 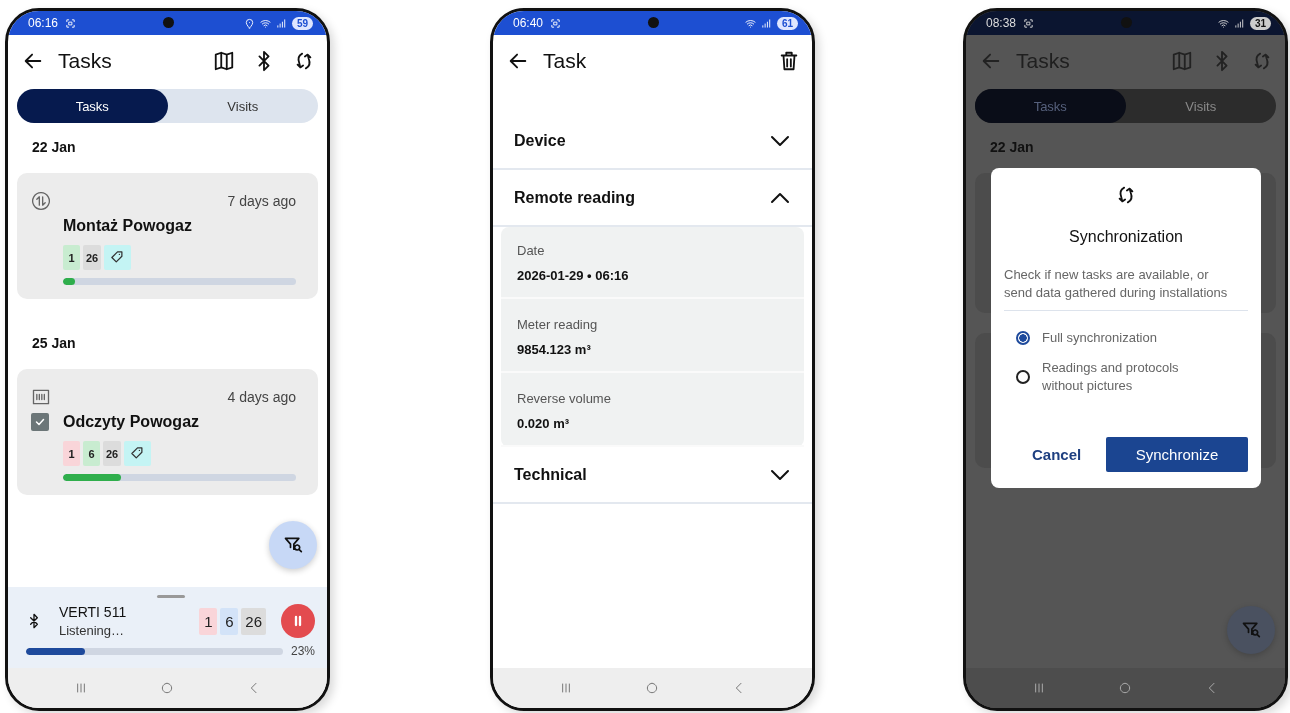 I want to click on screen-title: Task, so click(x=565, y=61).